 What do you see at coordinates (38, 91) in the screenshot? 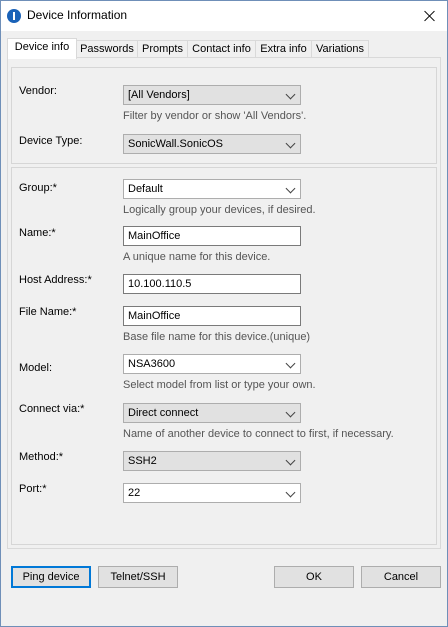
I see `vendor-label: Vendor:` at bounding box center [38, 91].